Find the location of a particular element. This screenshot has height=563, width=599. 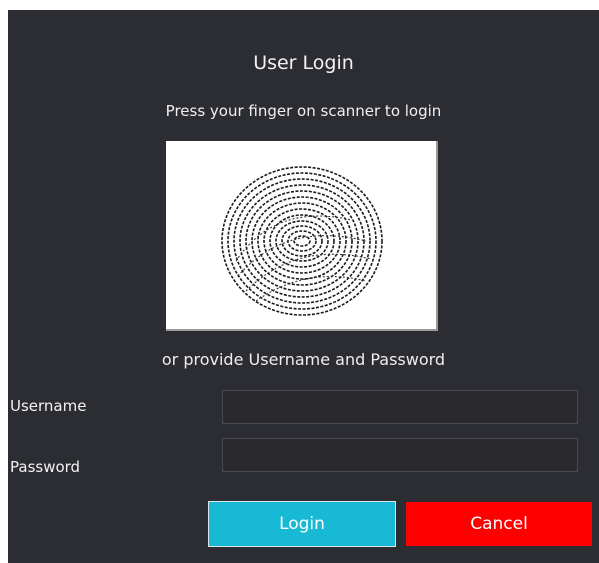

password-label: Password is located at coordinates (45, 467).